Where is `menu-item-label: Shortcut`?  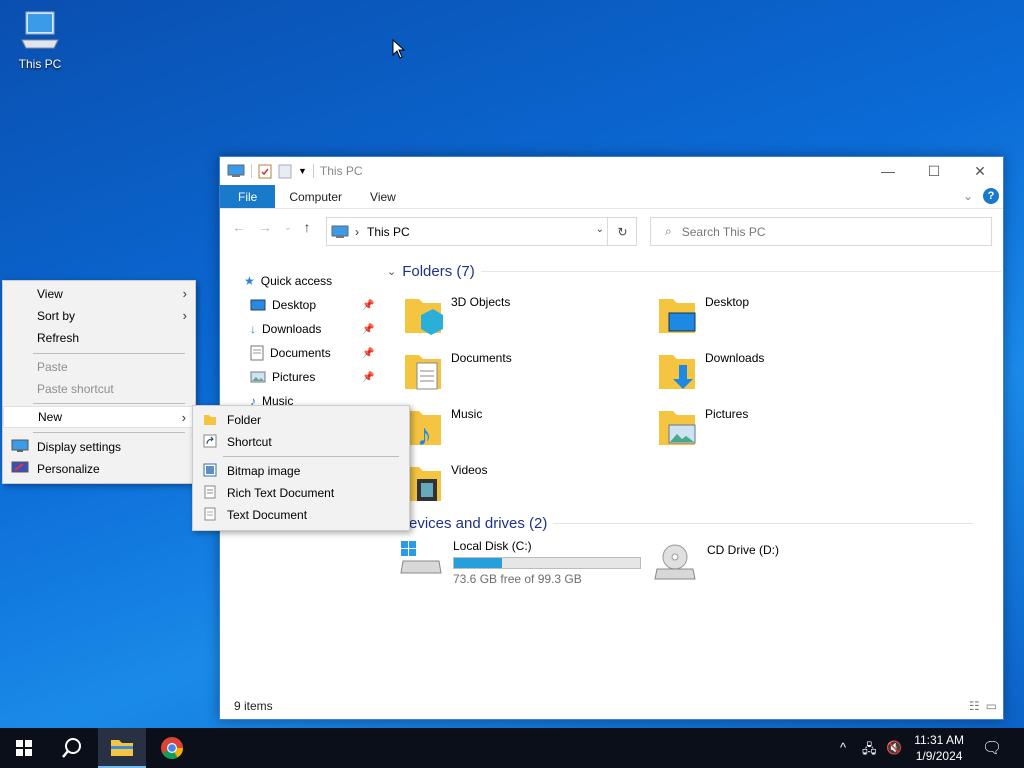 menu-item-label: Shortcut is located at coordinates (249, 442).